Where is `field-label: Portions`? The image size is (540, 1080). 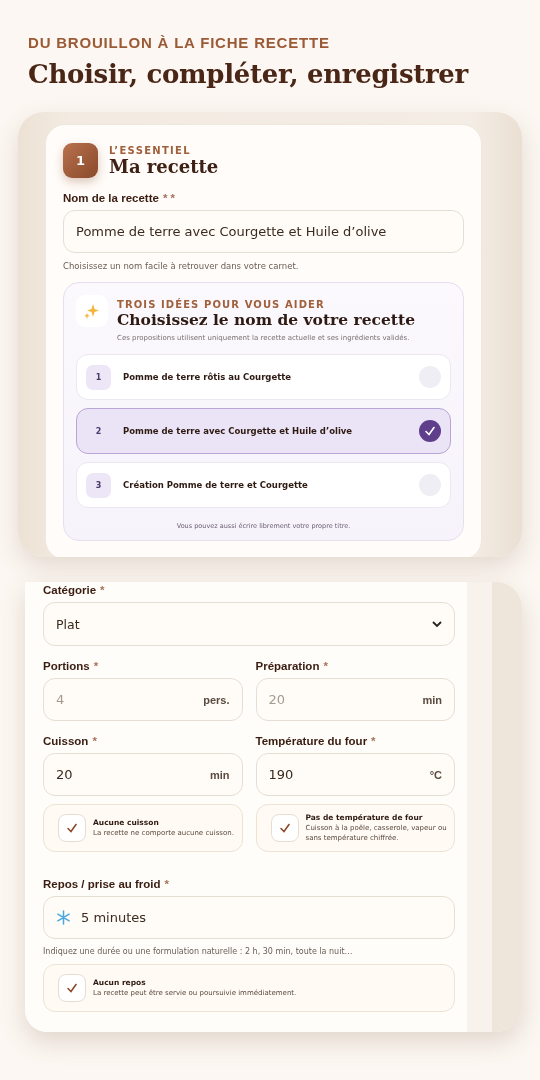
field-label: Portions is located at coordinates (66, 666).